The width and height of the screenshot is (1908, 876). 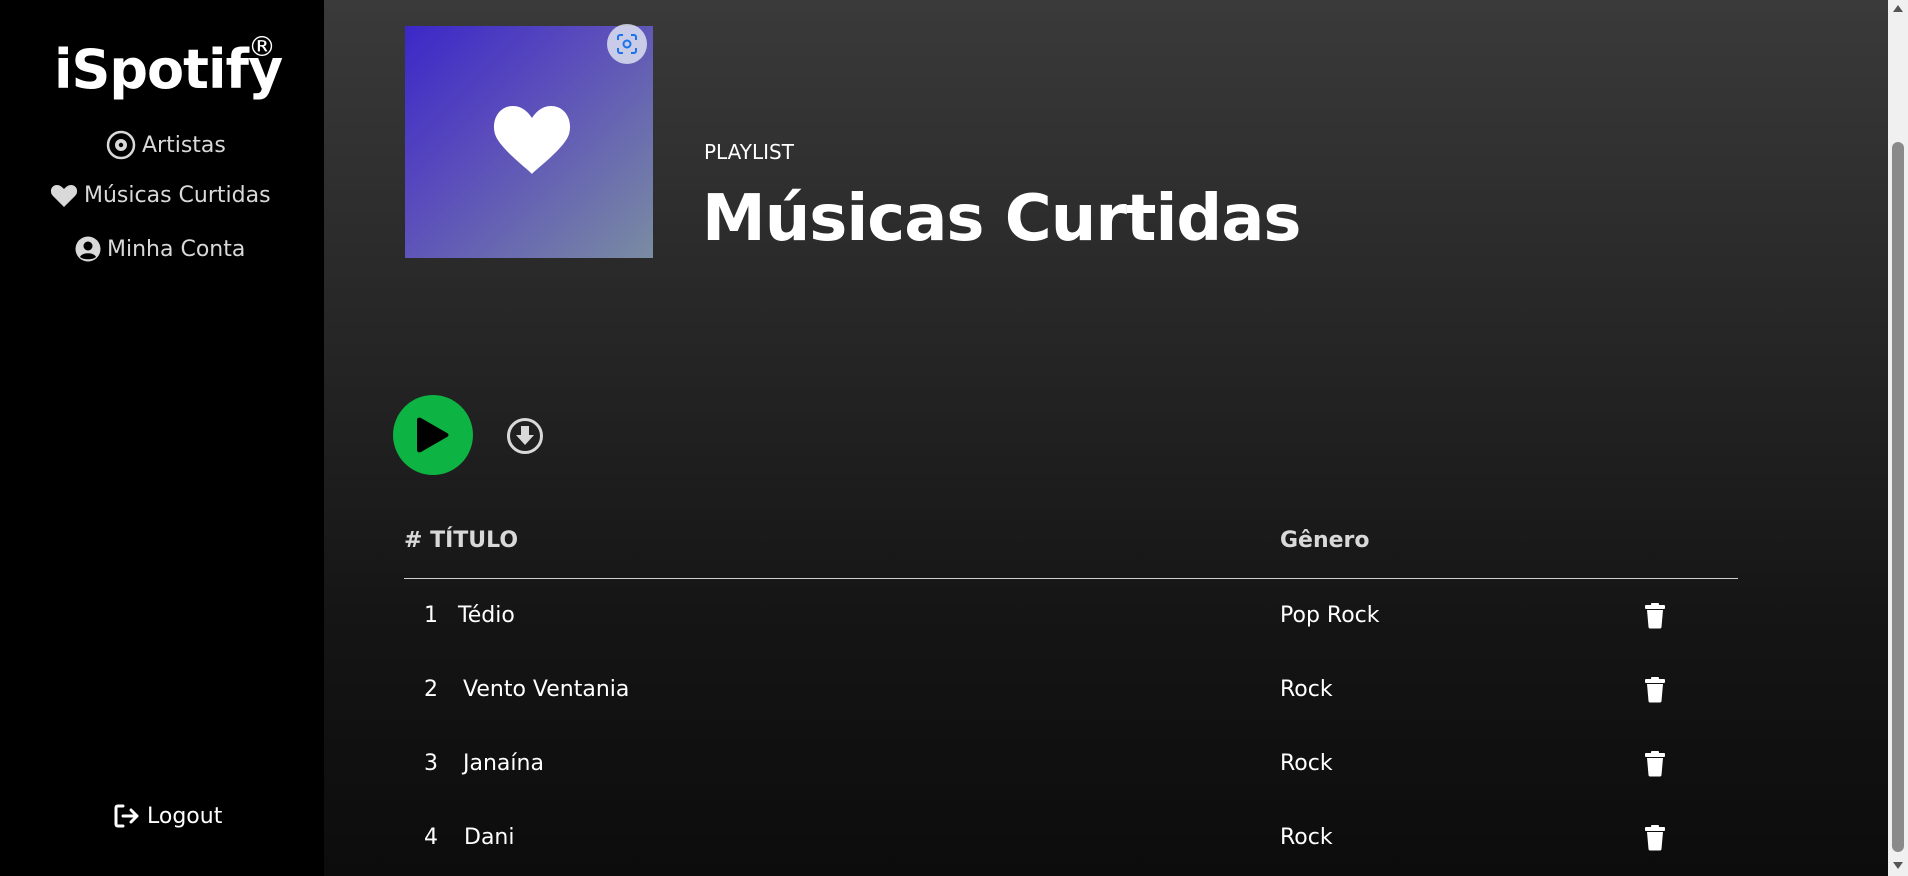 I want to click on track-genre: Pop Rock, so click(x=1330, y=615).